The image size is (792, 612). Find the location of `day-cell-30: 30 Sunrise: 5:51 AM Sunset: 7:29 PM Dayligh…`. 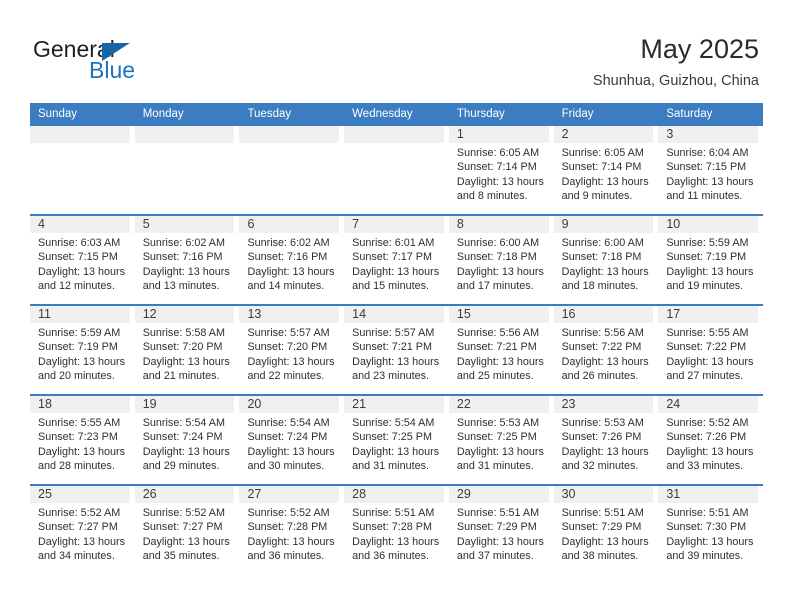

day-cell-30: 30 Sunrise: 5:51 AM Sunset: 7:29 PM Dayligh… is located at coordinates (606, 530).